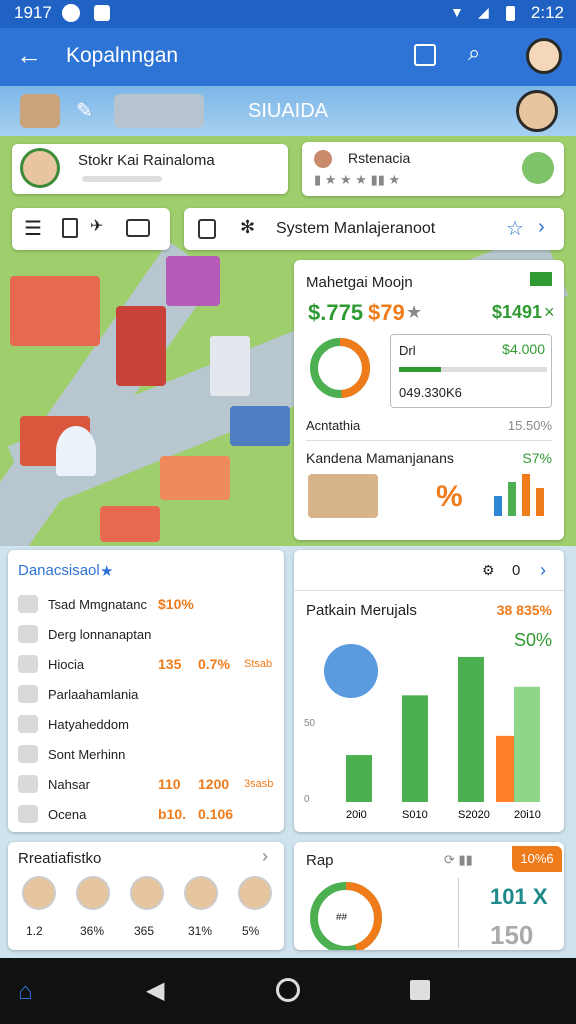 Image resolution: width=576 pixels, height=1024 pixels. Describe the element at coordinates (259, 784) in the screenshot. I see `list-item-amount: 3sasb` at that location.